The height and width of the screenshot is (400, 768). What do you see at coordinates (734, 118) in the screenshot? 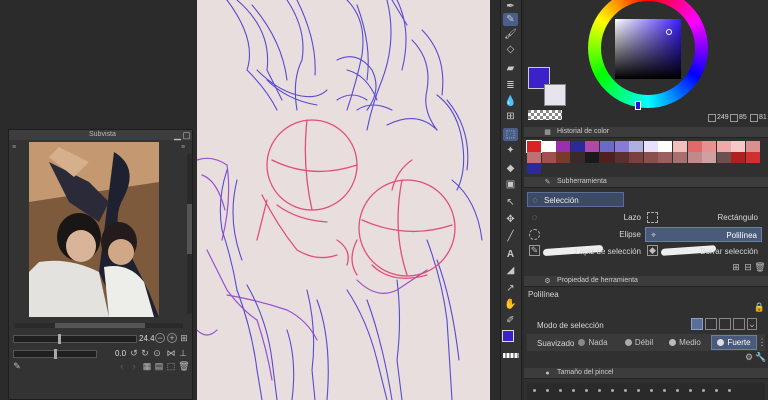
I see `saturation-mode-icon` at bounding box center [734, 118].